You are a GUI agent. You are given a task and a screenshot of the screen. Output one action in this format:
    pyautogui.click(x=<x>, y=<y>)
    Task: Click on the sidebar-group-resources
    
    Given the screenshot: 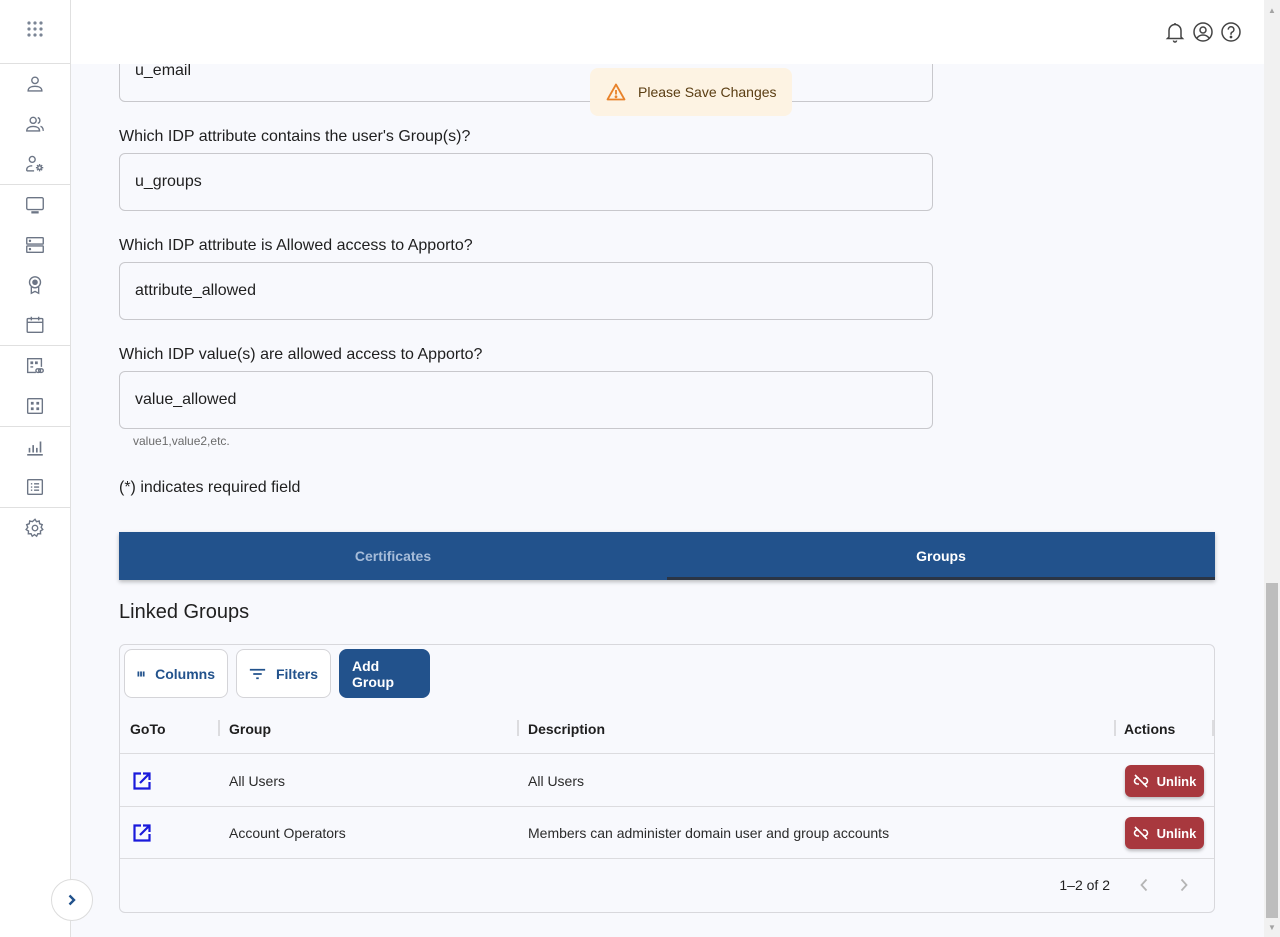 What is the action you would take?
    pyautogui.click(x=35, y=265)
    